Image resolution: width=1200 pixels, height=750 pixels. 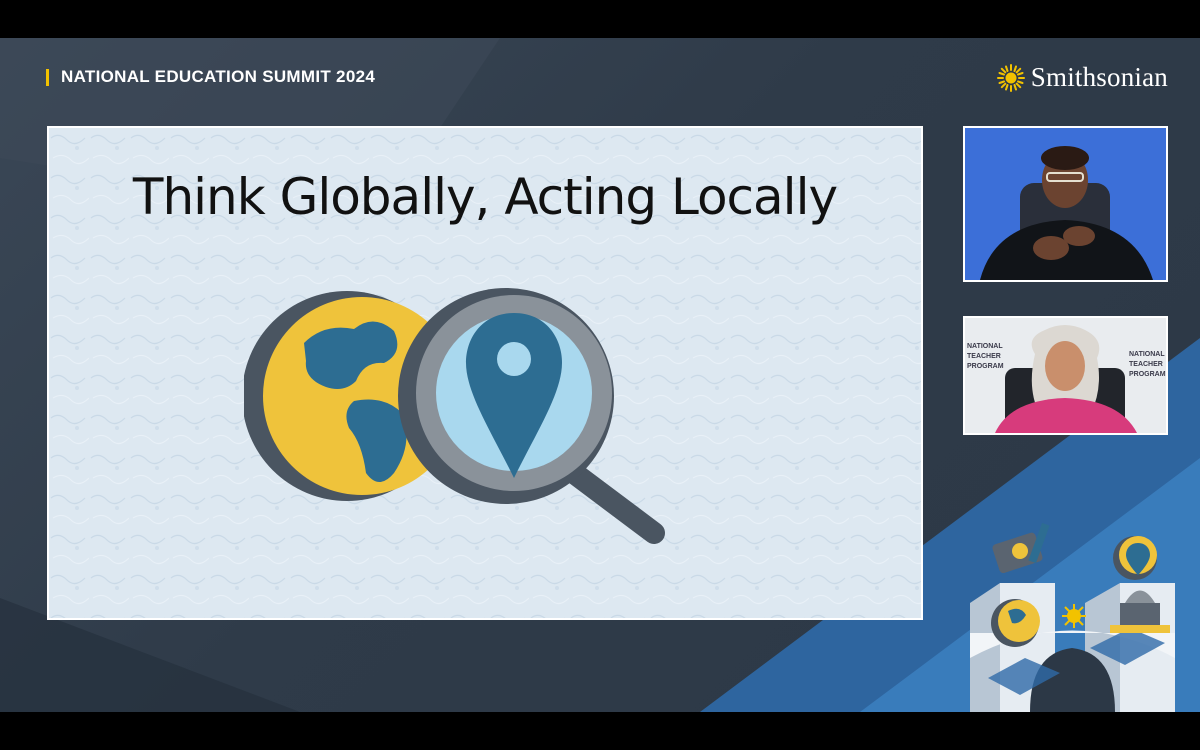 What do you see at coordinates (1135, 558) in the screenshot?
I see `map-pin-icon` at bounding box center [1135, 558].